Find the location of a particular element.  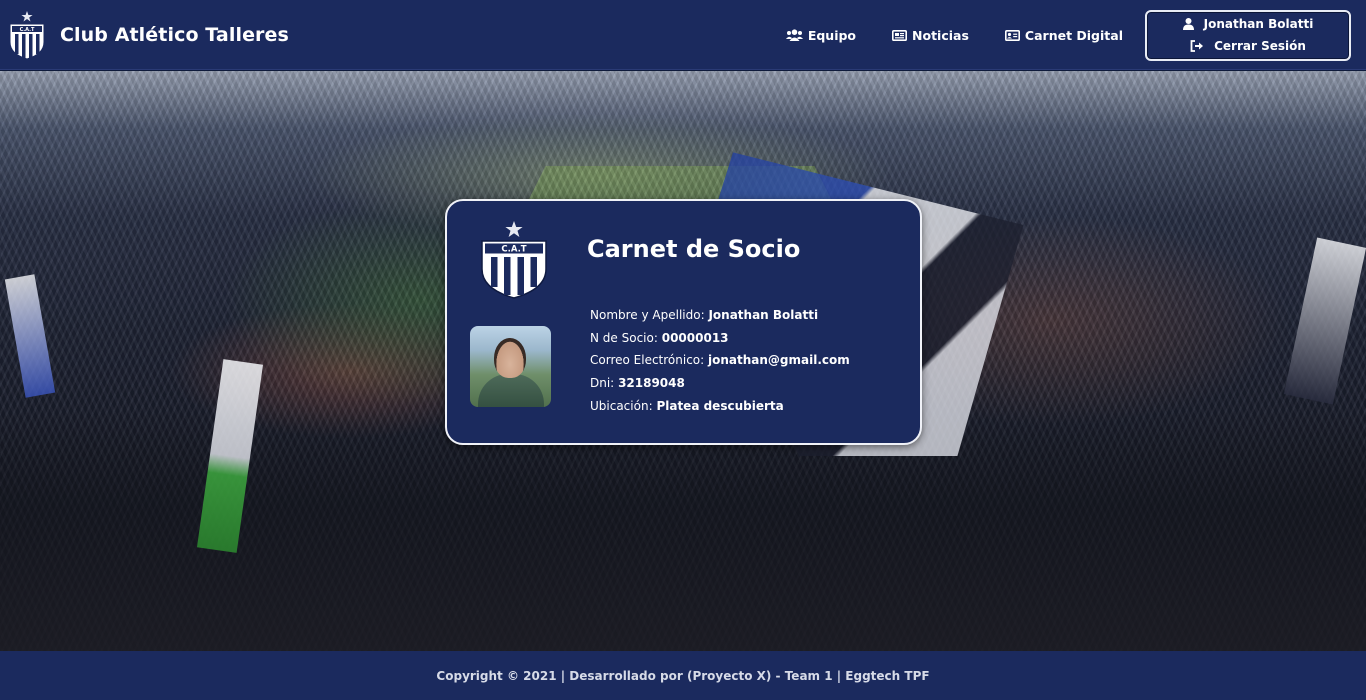

field-label: Nombre y Apellido: is located at coordinates (647, 315).